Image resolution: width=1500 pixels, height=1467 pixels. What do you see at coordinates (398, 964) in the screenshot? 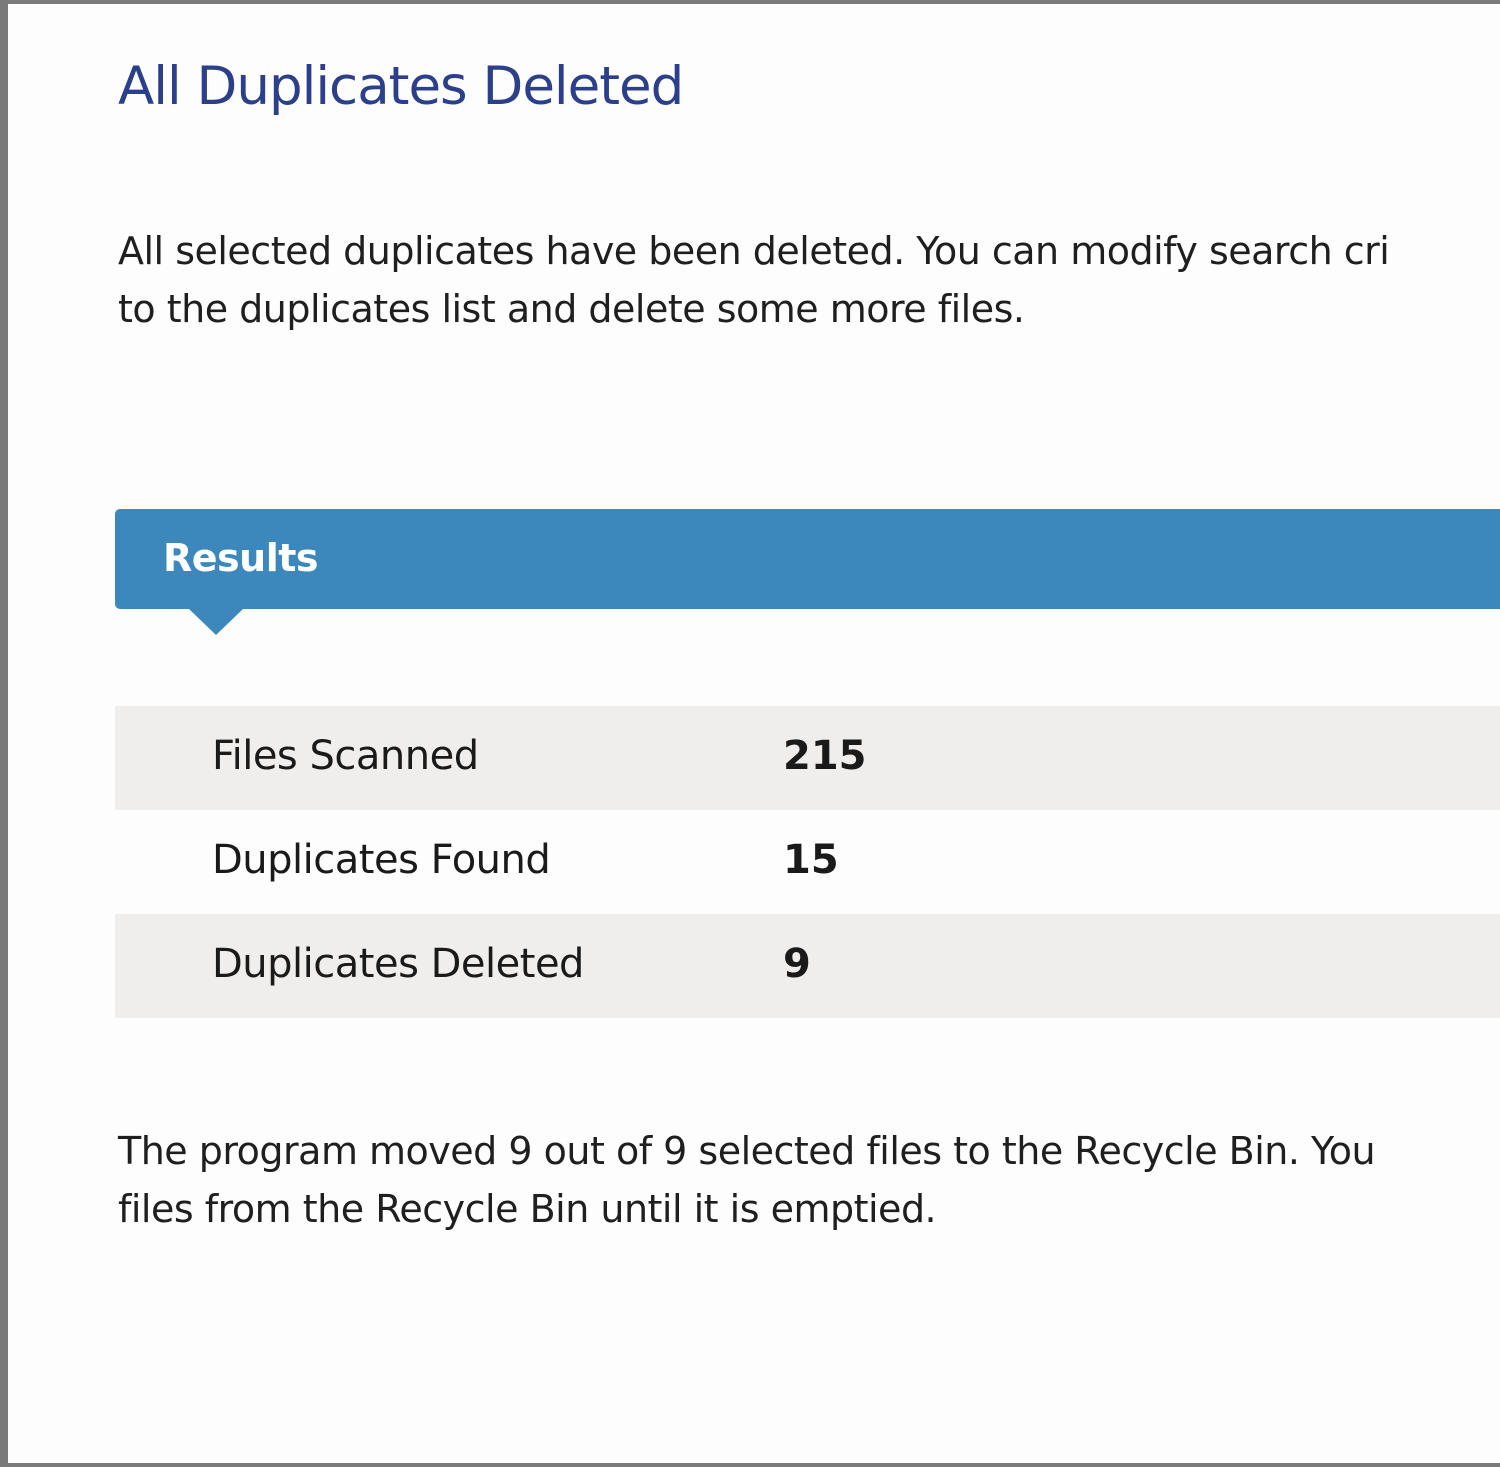
I see `results-row-label: Duplicates Deleted` at bounding box center [398, 964].